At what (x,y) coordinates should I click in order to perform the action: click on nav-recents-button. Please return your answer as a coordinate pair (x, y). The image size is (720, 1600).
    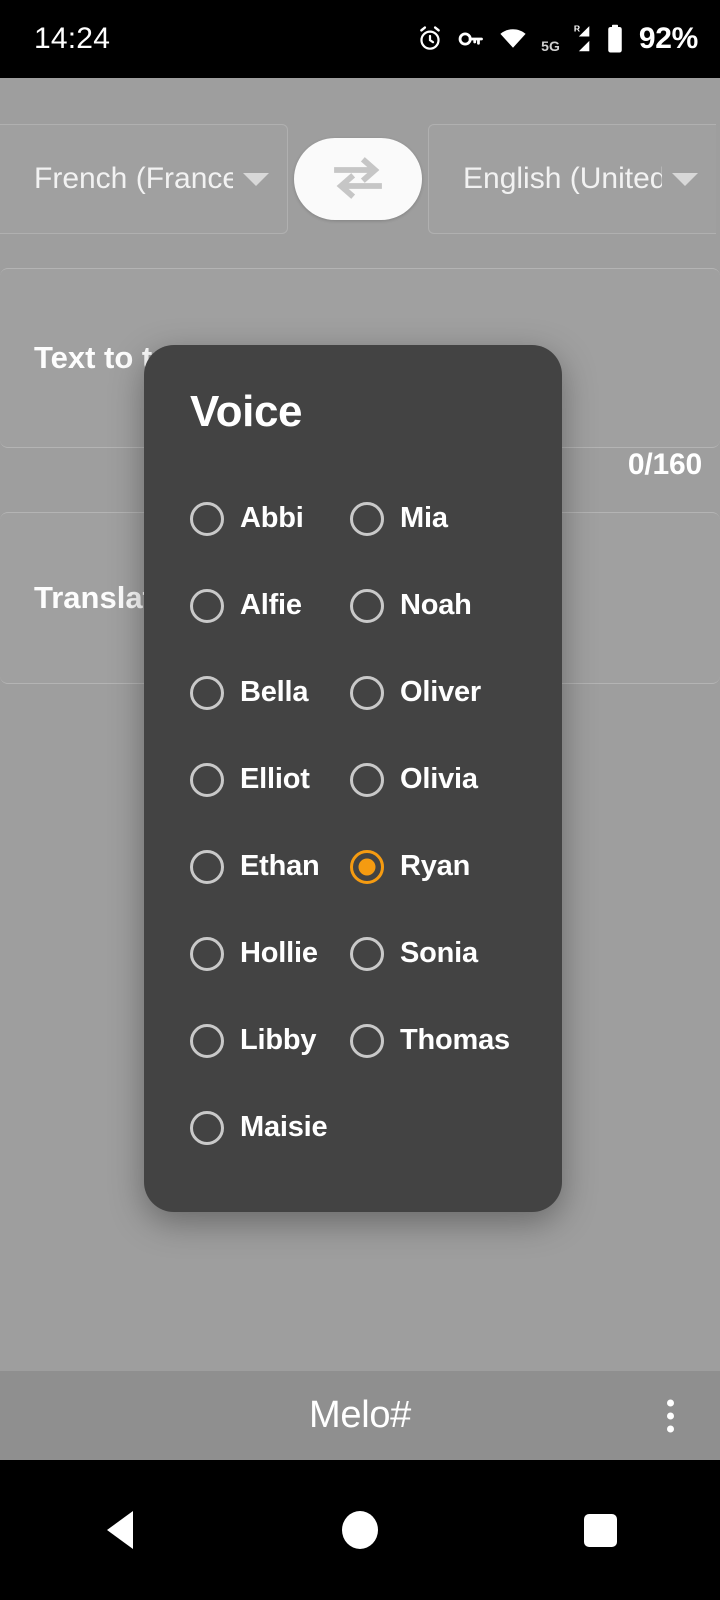
    Looking at the image, I should click on (600, 1530).